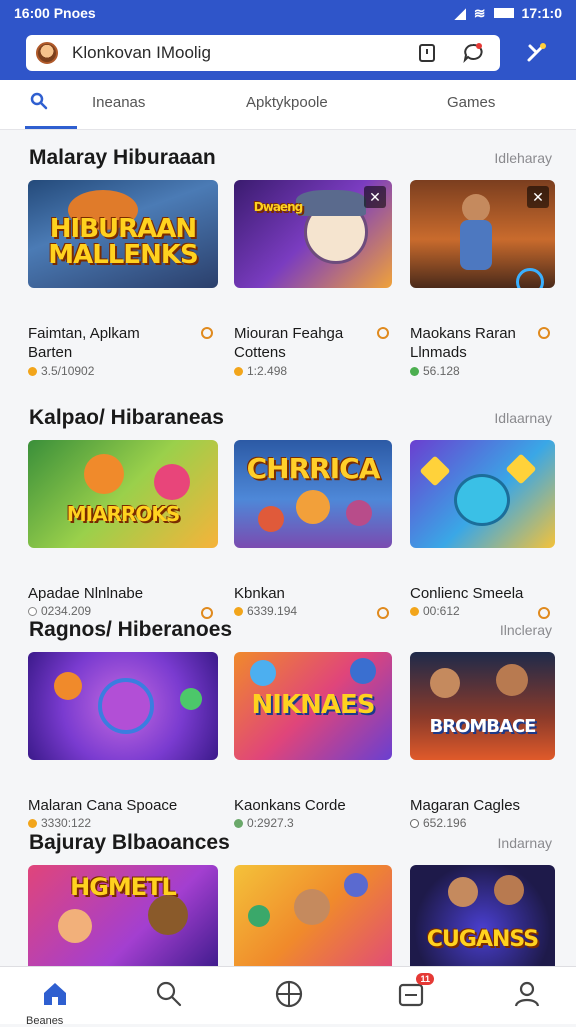 This screenshot has height=1027, width=576. What do you see at coordinates (68, 371) in the screenshot?
I see `rating-value: 3.5/10902` at bounding box center [68, 371].